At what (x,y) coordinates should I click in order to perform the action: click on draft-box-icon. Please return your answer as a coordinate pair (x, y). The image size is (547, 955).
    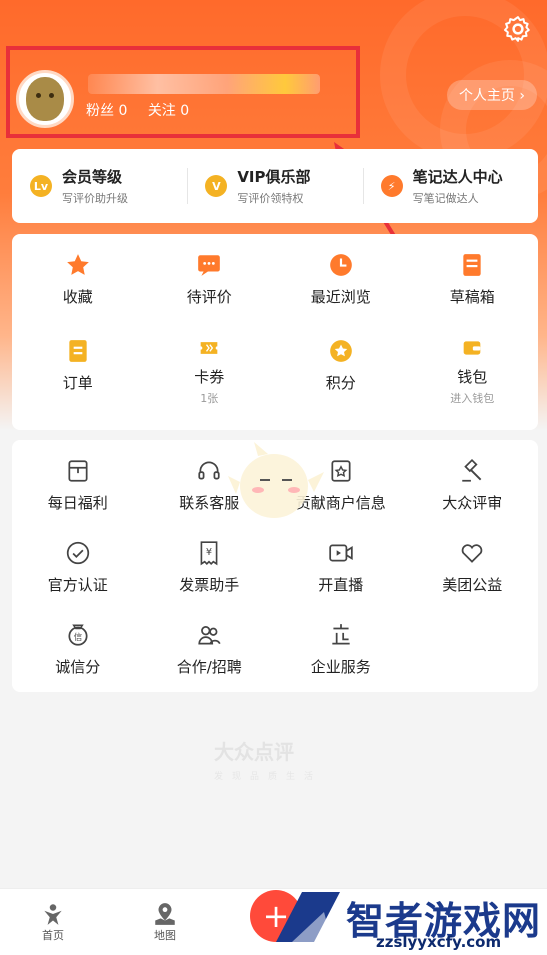
    Looking at the image, I should click on (472, 265).